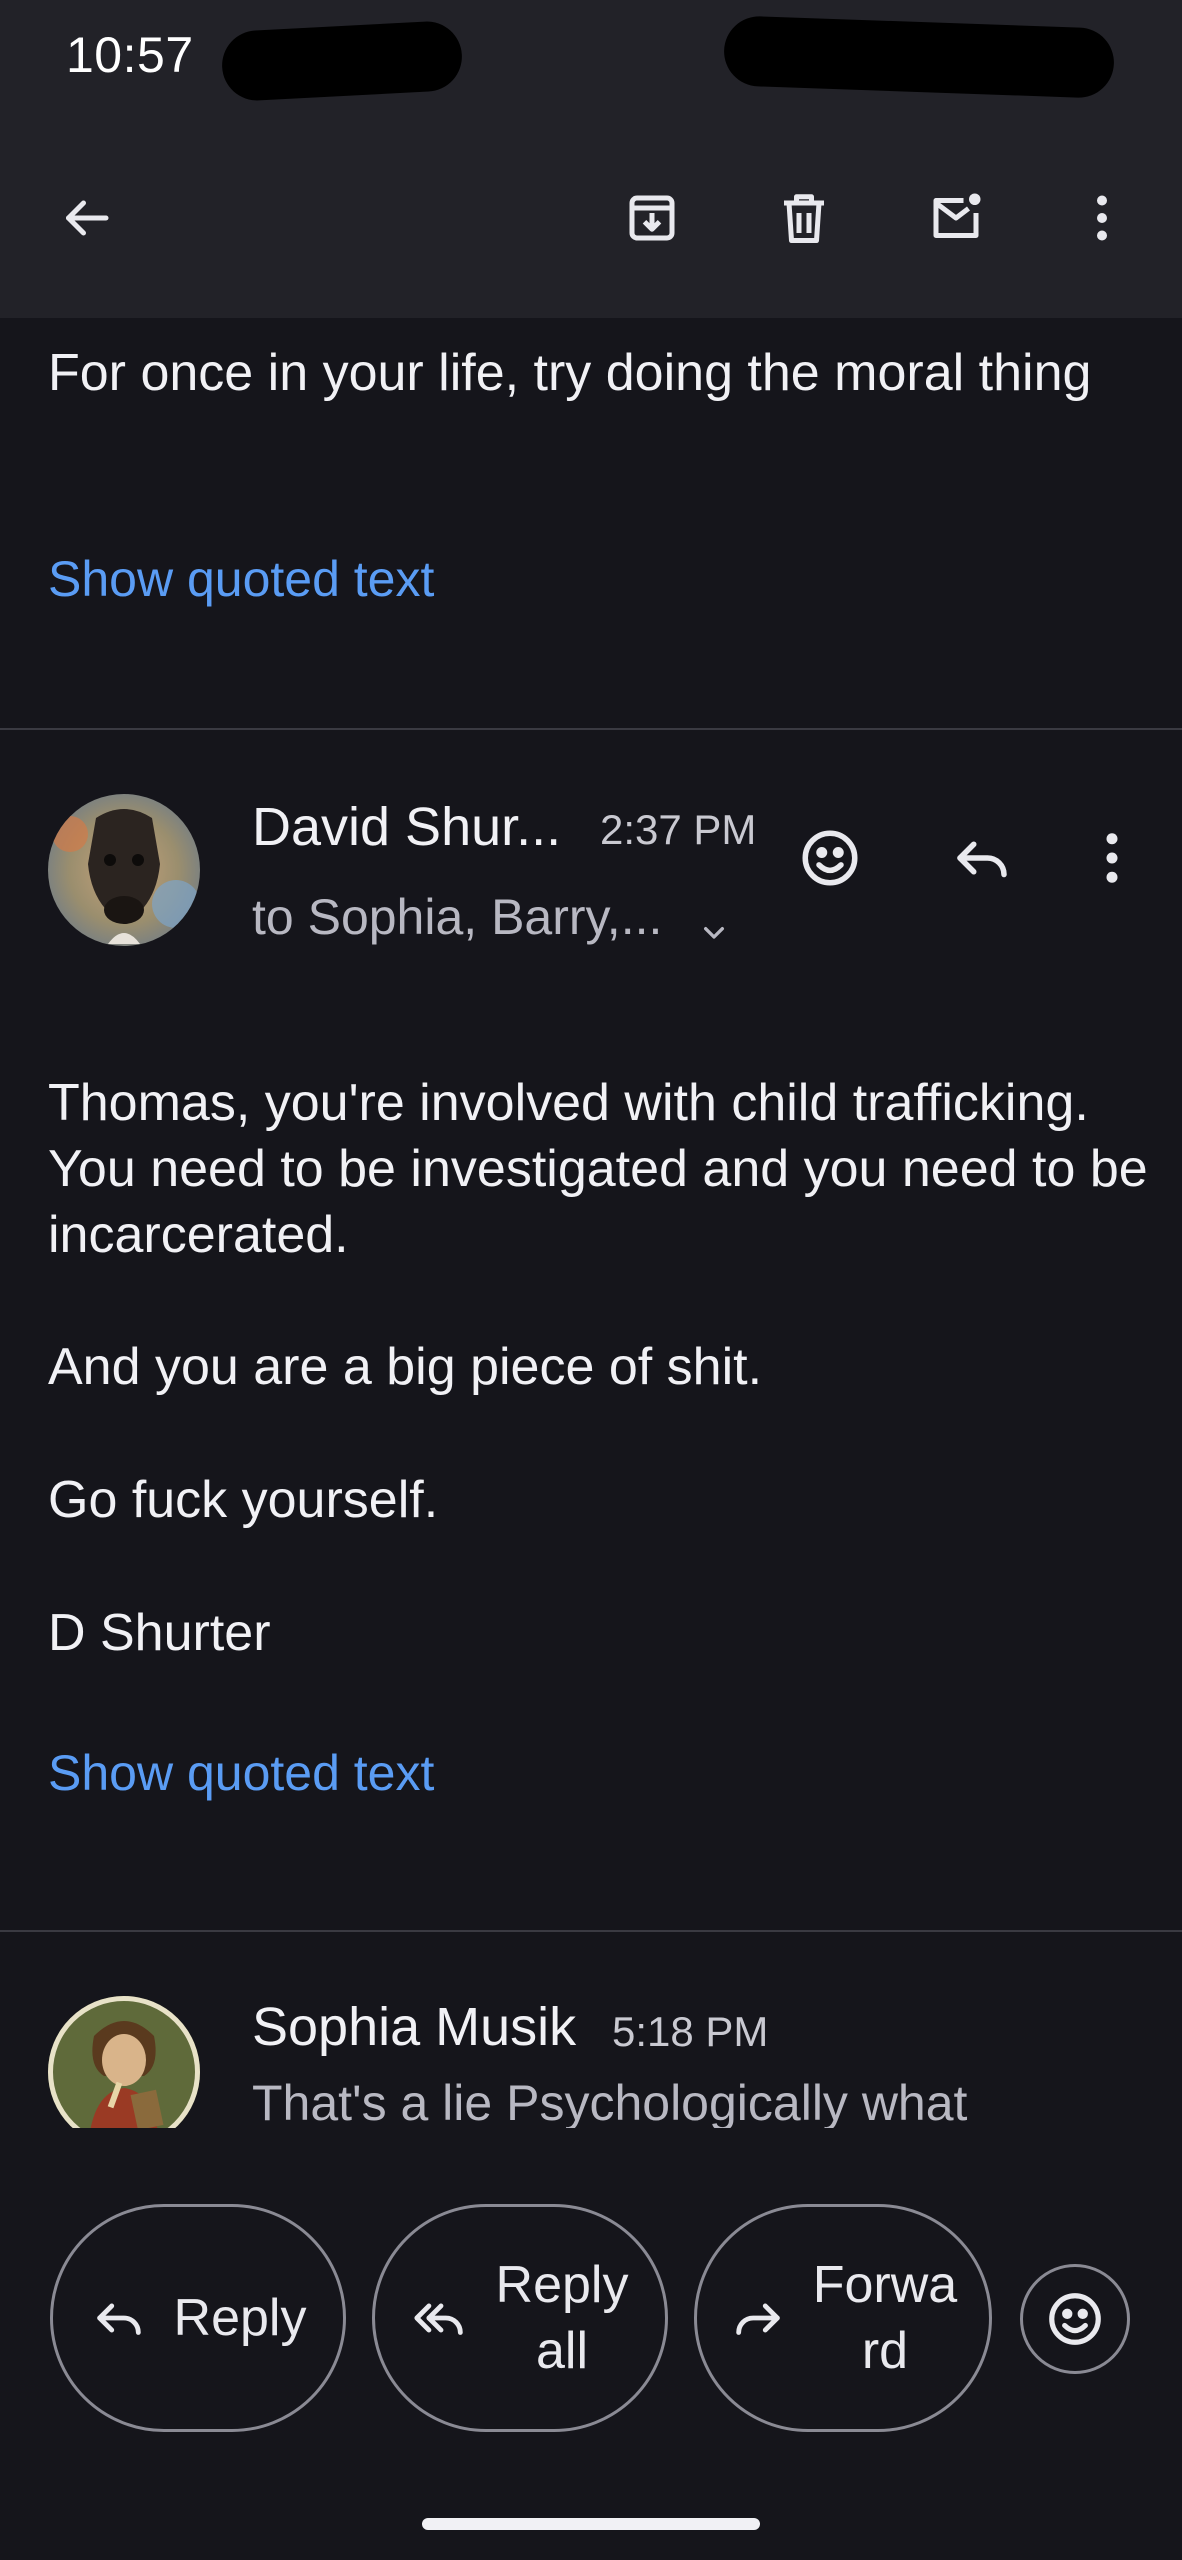  I want to click on reply-button, so click(982, 858).